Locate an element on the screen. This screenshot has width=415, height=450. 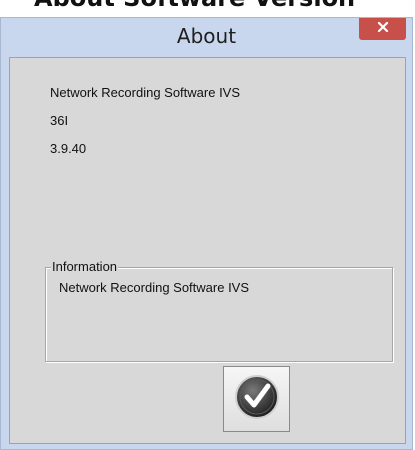
product-name-label: Network Recording Software IVS is located at coordinates (145, 92).